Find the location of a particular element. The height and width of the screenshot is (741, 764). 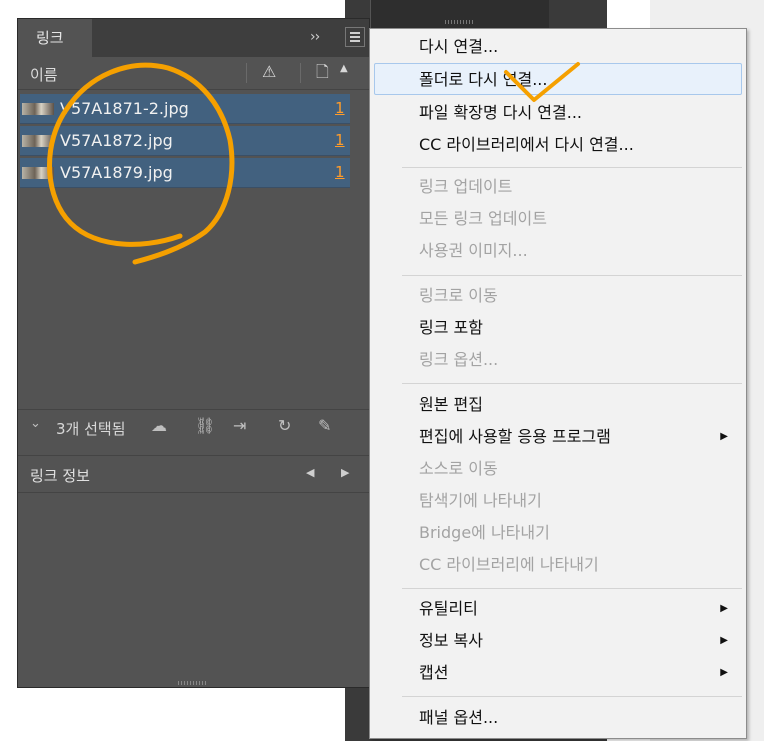

link-info-header: 링크 정보 ◀ ▶ is located at coordinates (193, 474).